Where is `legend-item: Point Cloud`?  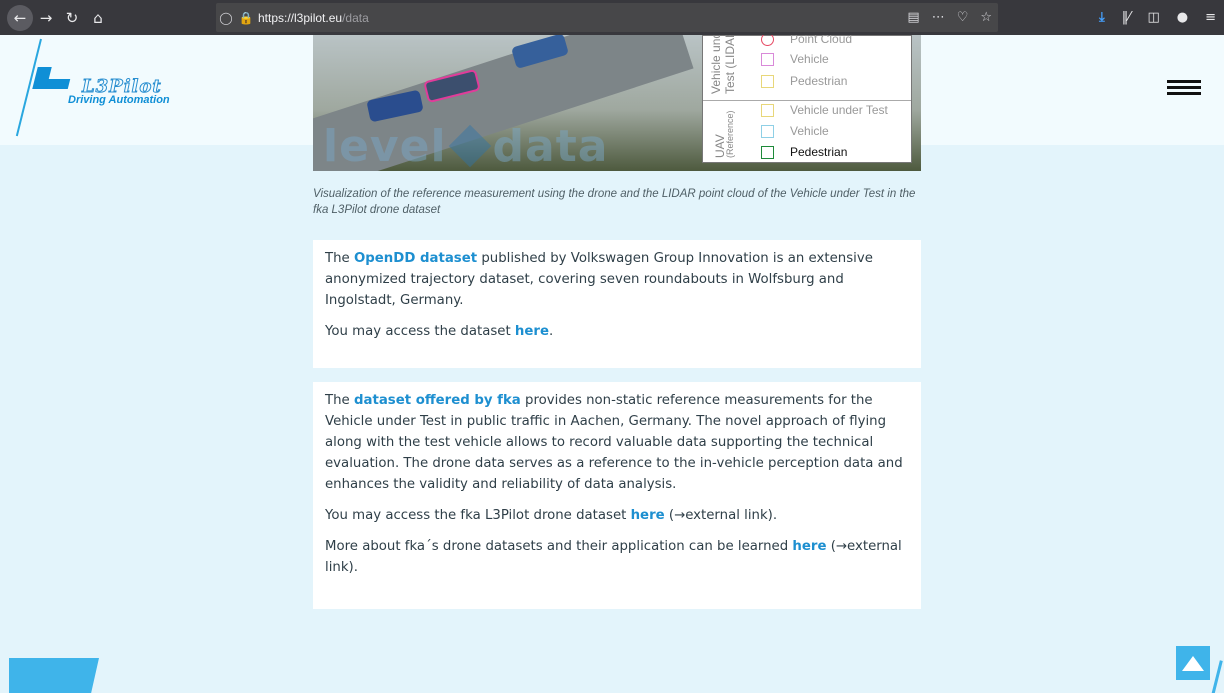 legend-item: Point Cloud is located at coordinates (806, 40).